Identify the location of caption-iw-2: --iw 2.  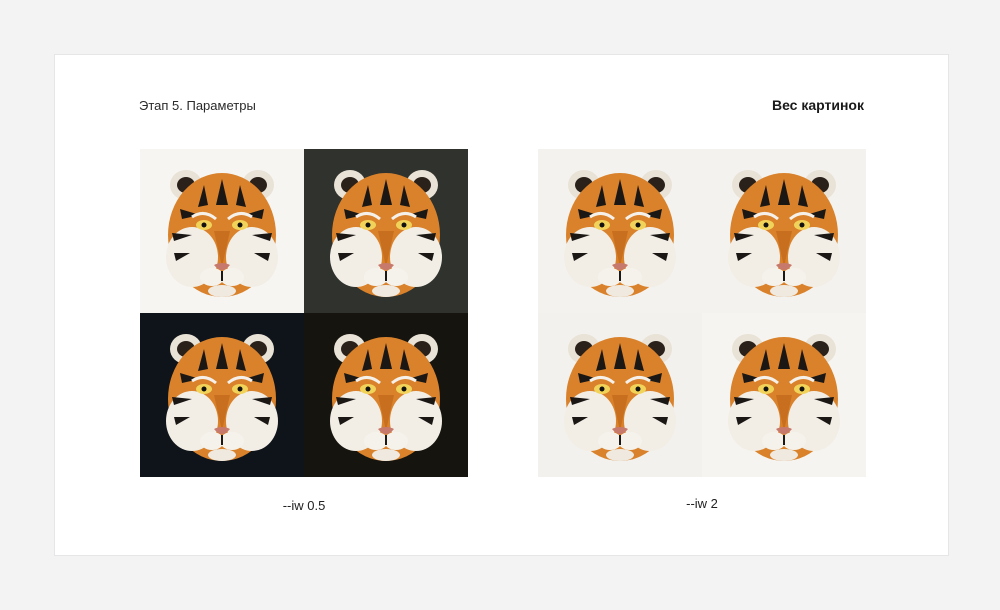
(702, 503).